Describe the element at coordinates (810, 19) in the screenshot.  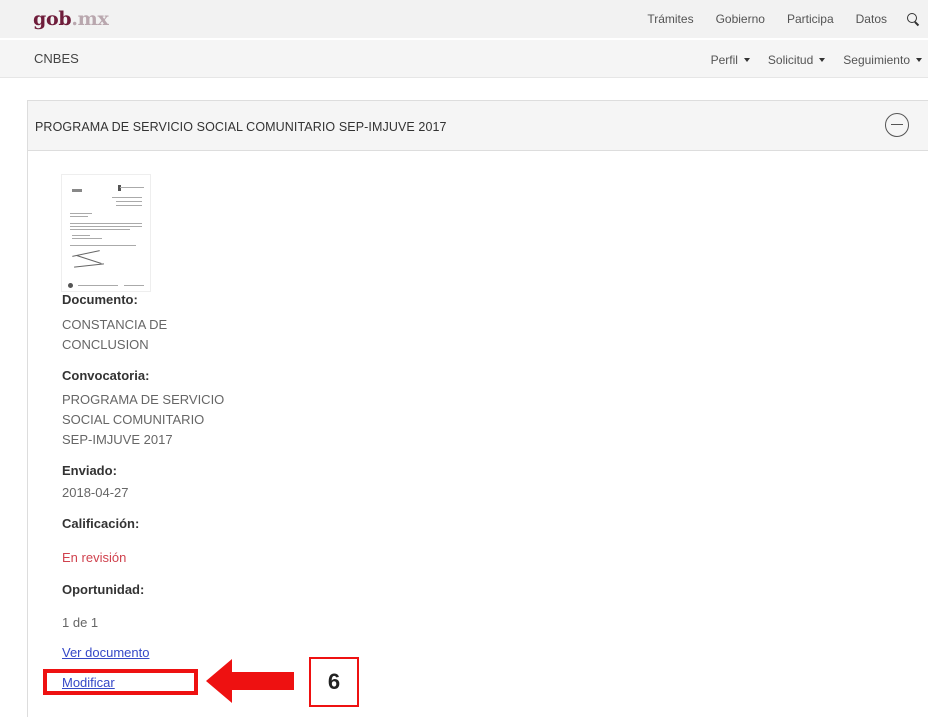
I see `nav-participa: Participa` at that location.